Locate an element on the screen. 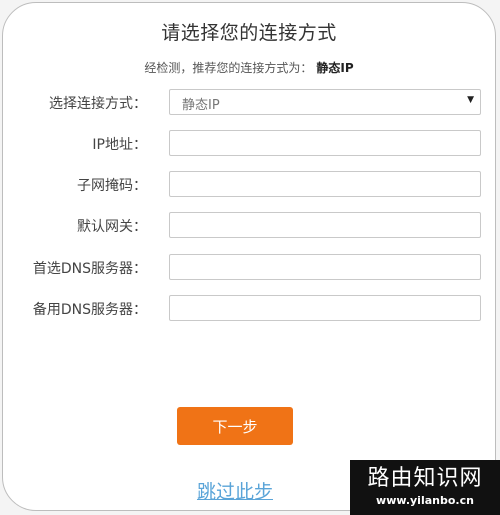 The width and height of the screenshot is (500, 515). gateway-row: 默认网关： is located at coordinates (249, 226).